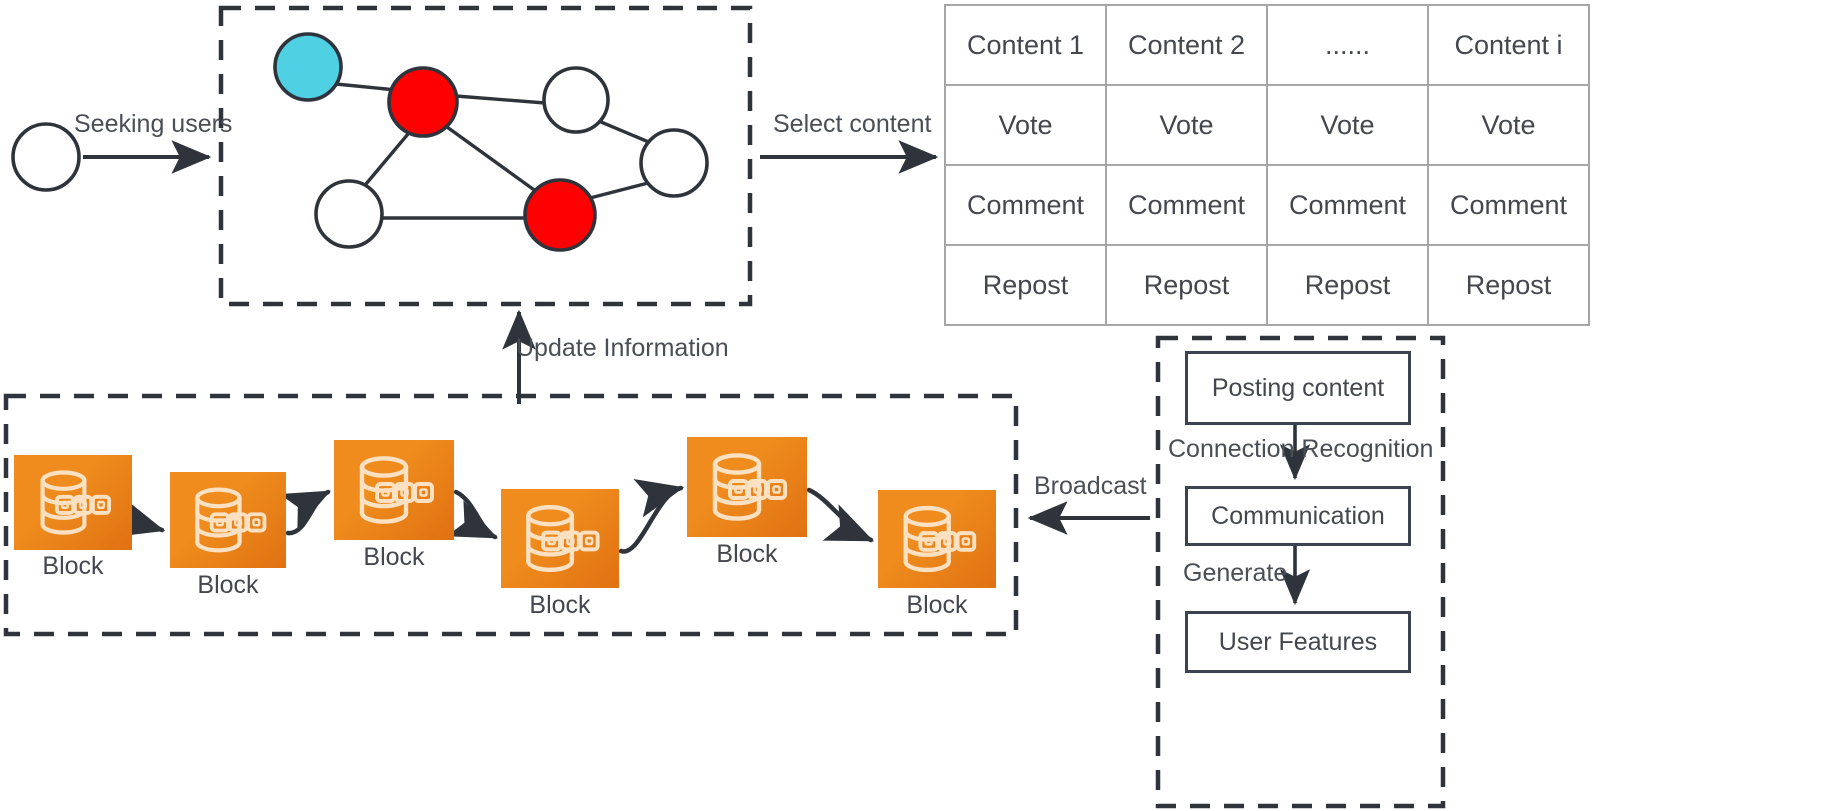  Describe the element at coordinates (1508, 205) in the screenshot. I see `cell-comment-4: Comment` at that location.